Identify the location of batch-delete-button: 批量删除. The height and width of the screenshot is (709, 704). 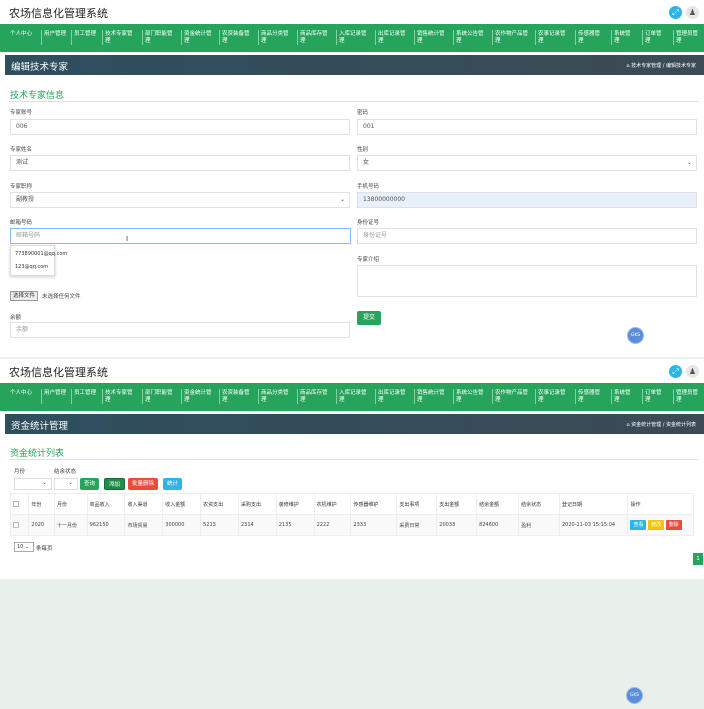
(143, 484).